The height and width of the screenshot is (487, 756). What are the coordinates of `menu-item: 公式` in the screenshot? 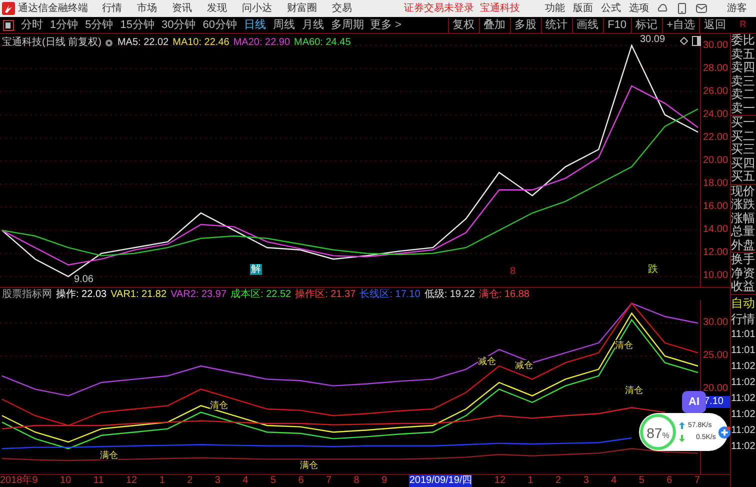 It's located at (611, 8).